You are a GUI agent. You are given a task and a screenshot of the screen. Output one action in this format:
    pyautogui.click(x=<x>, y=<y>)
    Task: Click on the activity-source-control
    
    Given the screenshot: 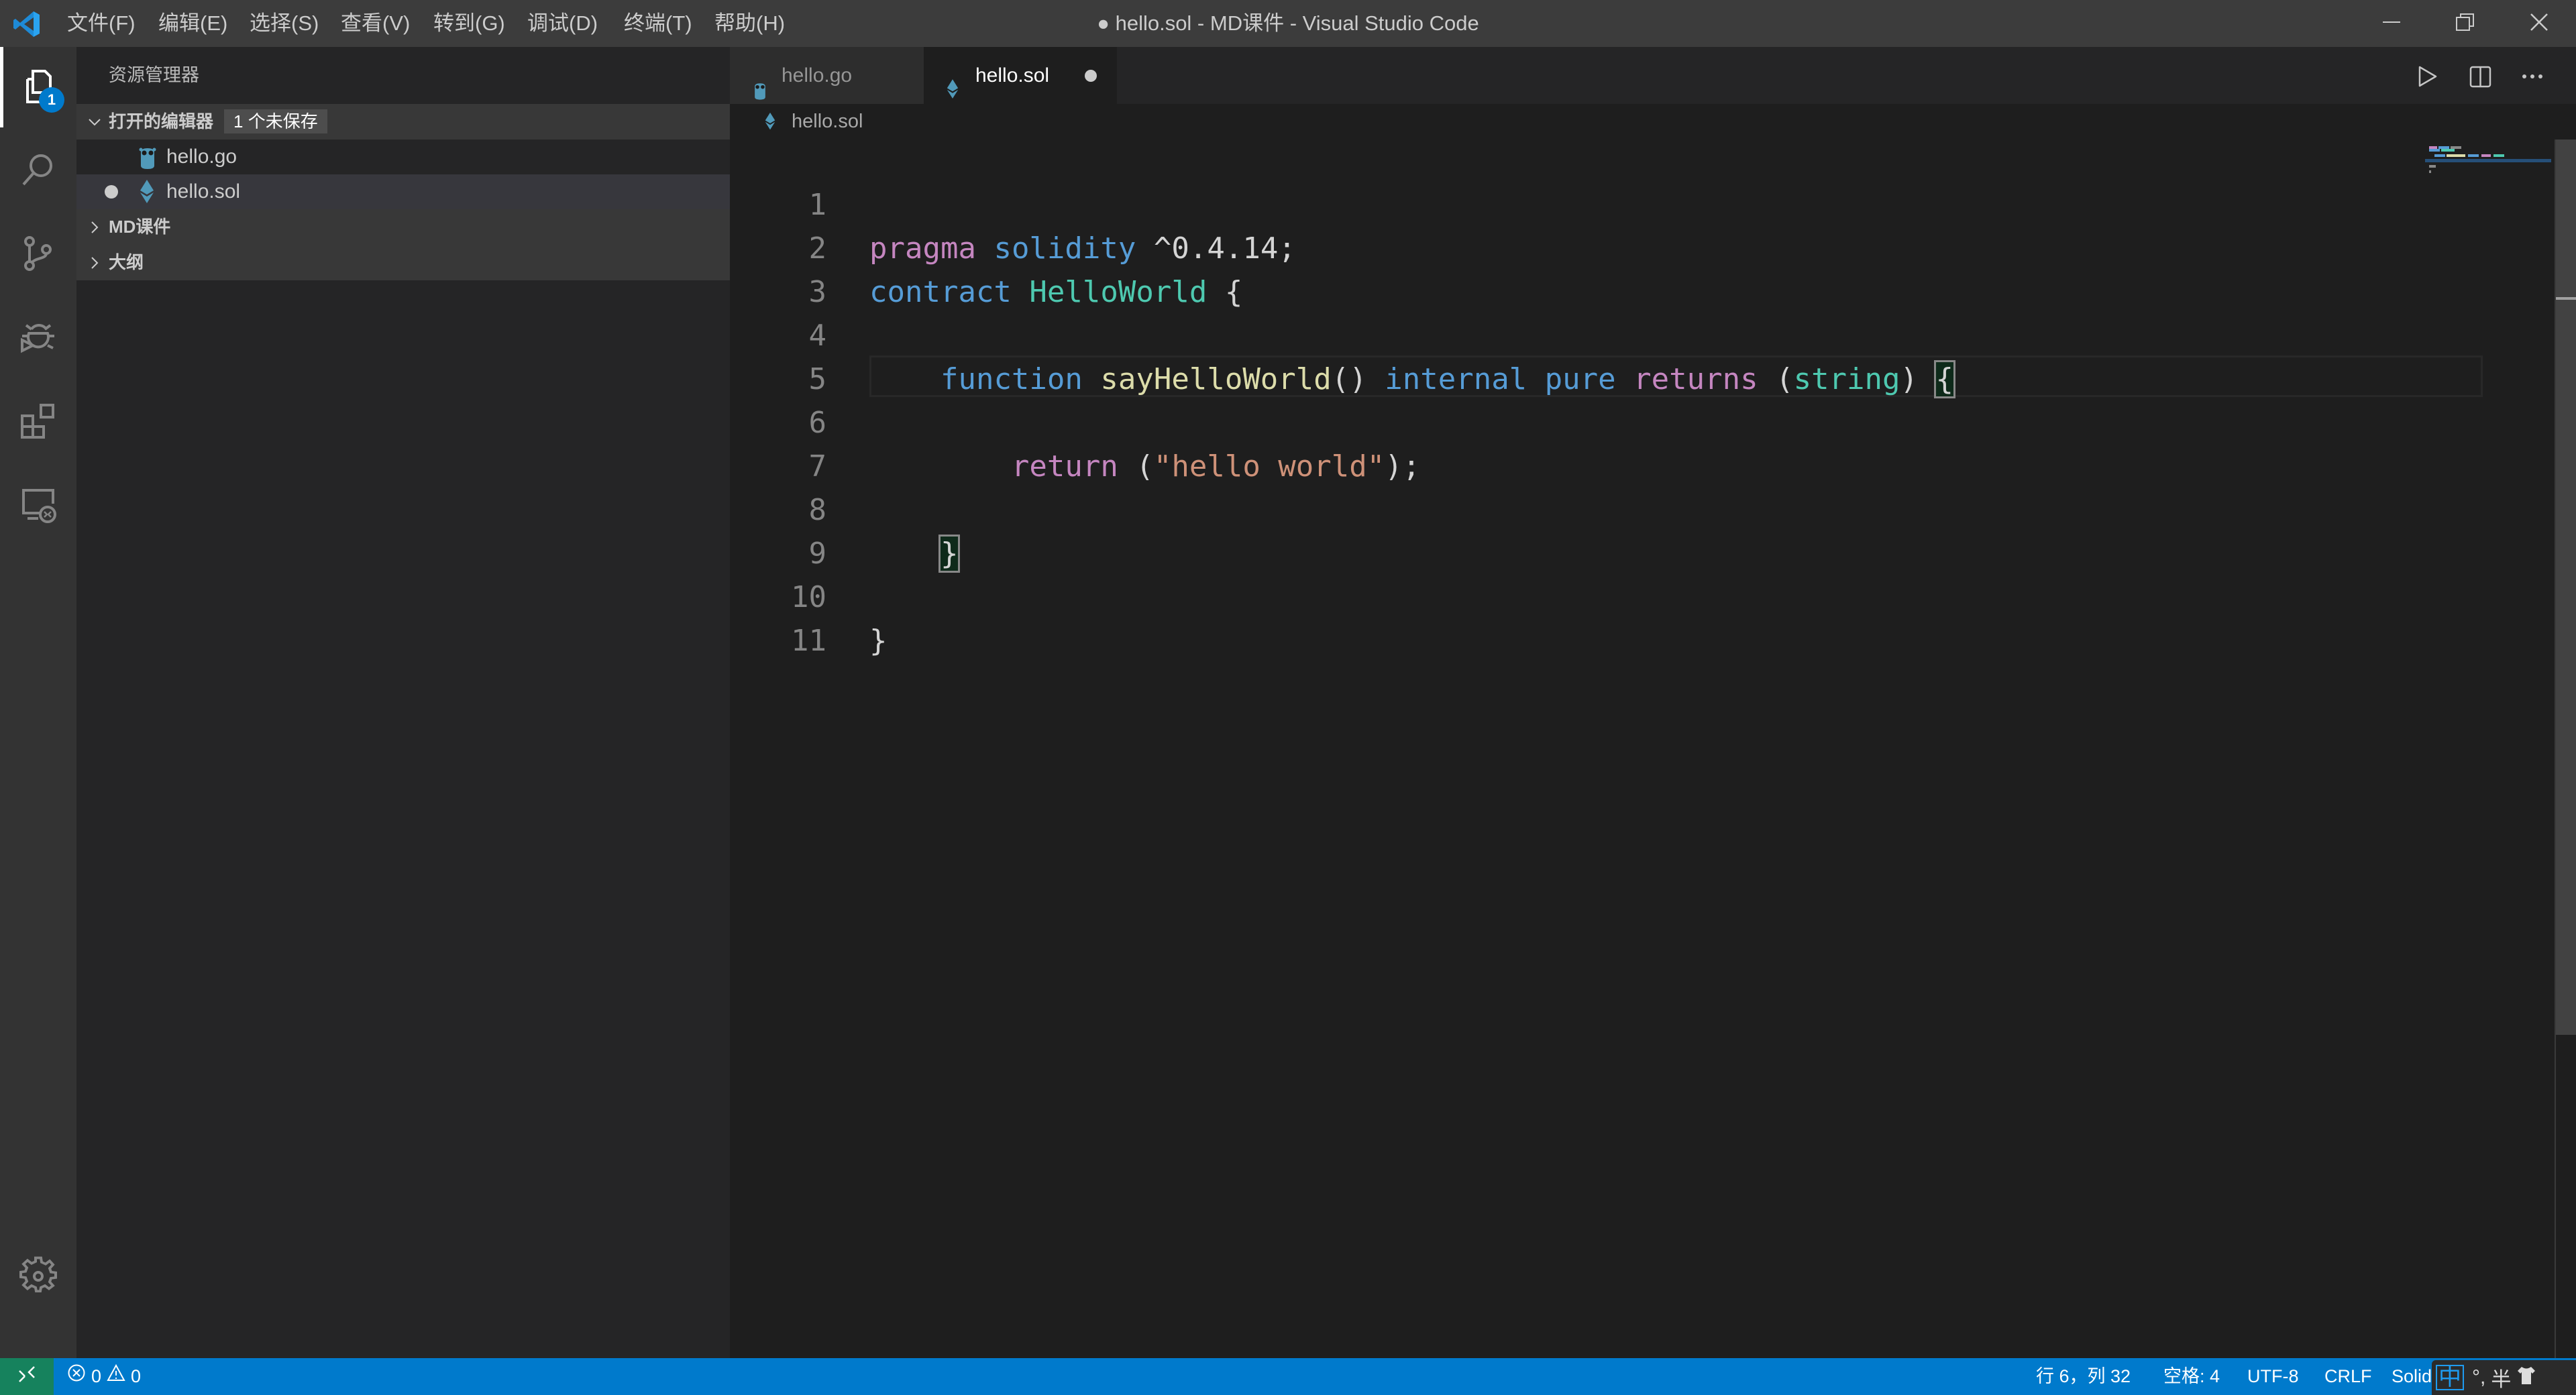 What is the action you would take?
    pyautogui.click(x=38, y=255)
    